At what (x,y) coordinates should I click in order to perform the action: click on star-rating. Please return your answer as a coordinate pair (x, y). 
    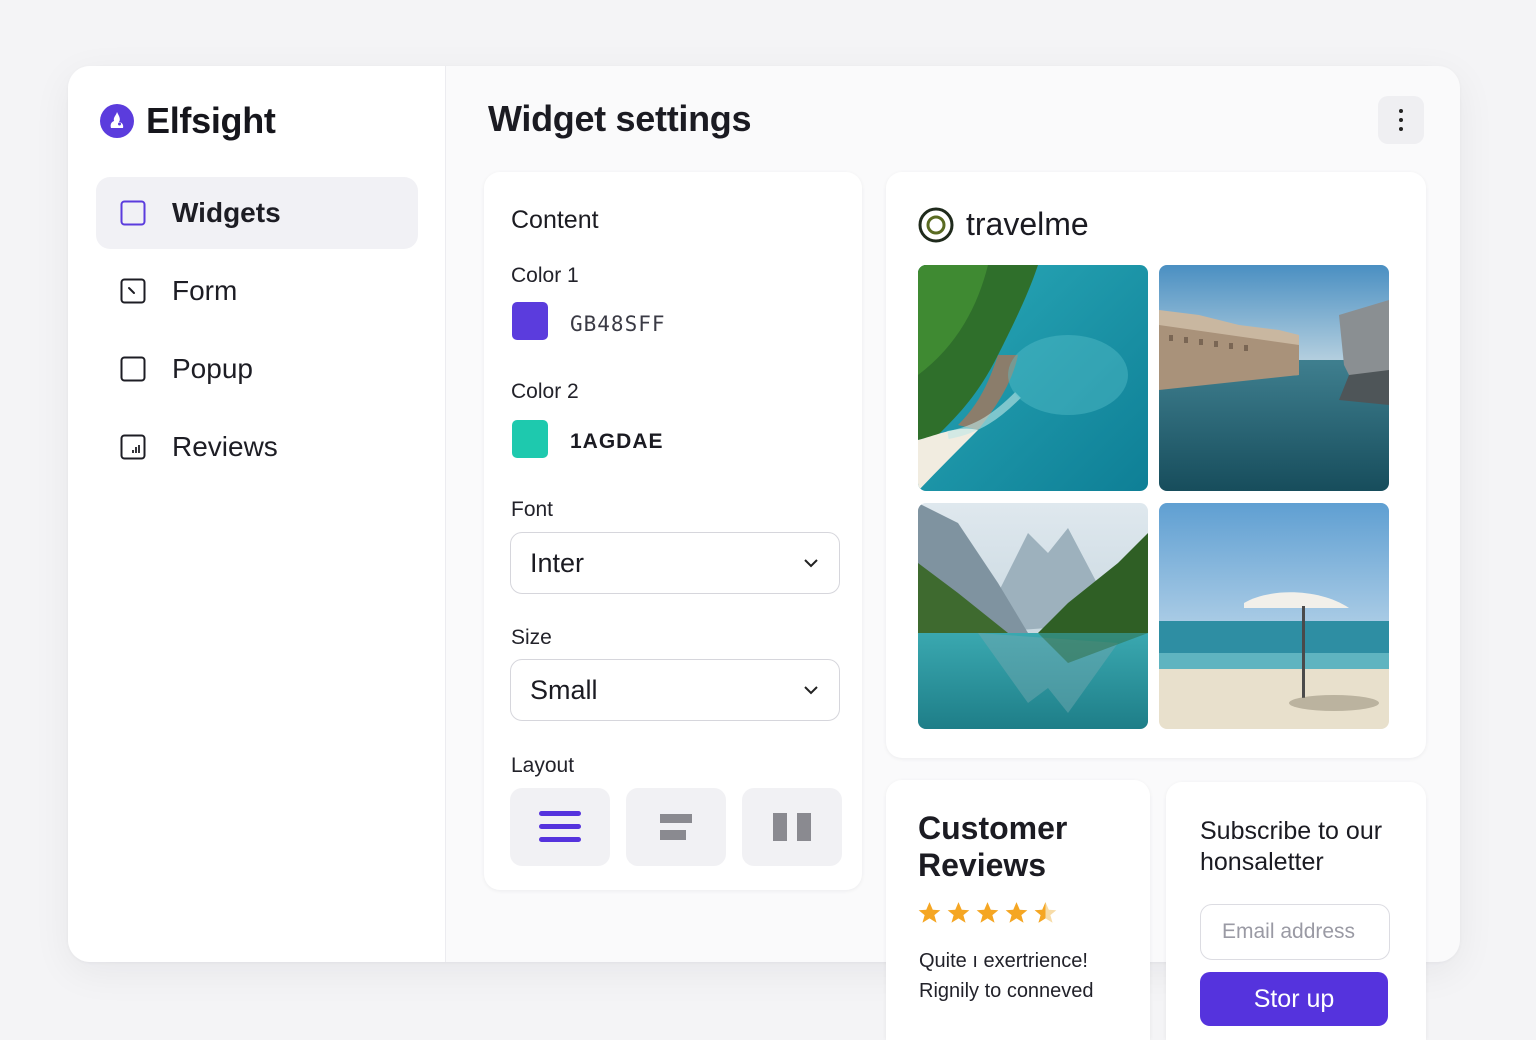
    Looking at the image, I should click on (987, 913).